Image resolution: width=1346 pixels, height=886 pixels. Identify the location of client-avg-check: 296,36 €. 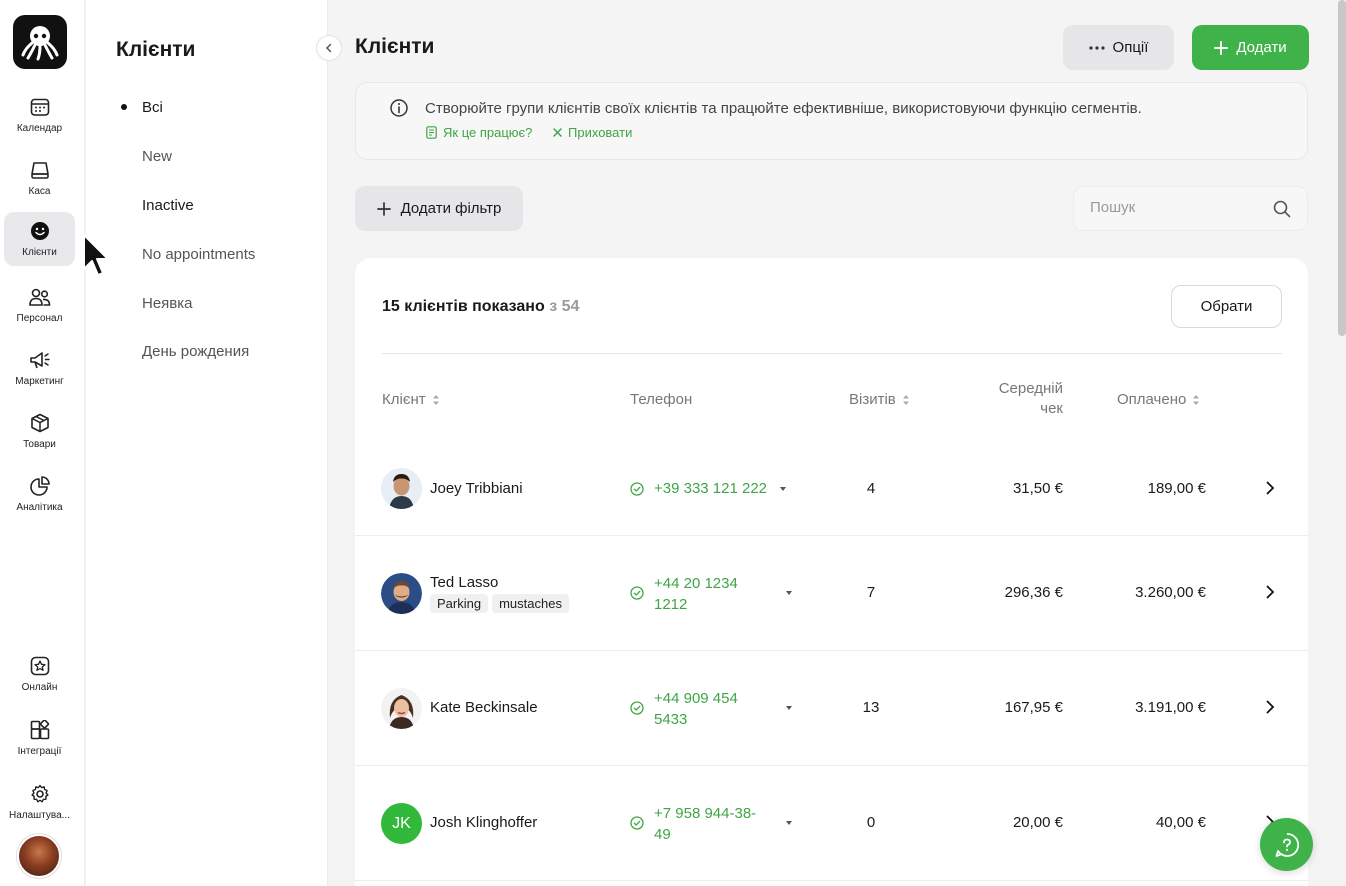
(1033, 592).